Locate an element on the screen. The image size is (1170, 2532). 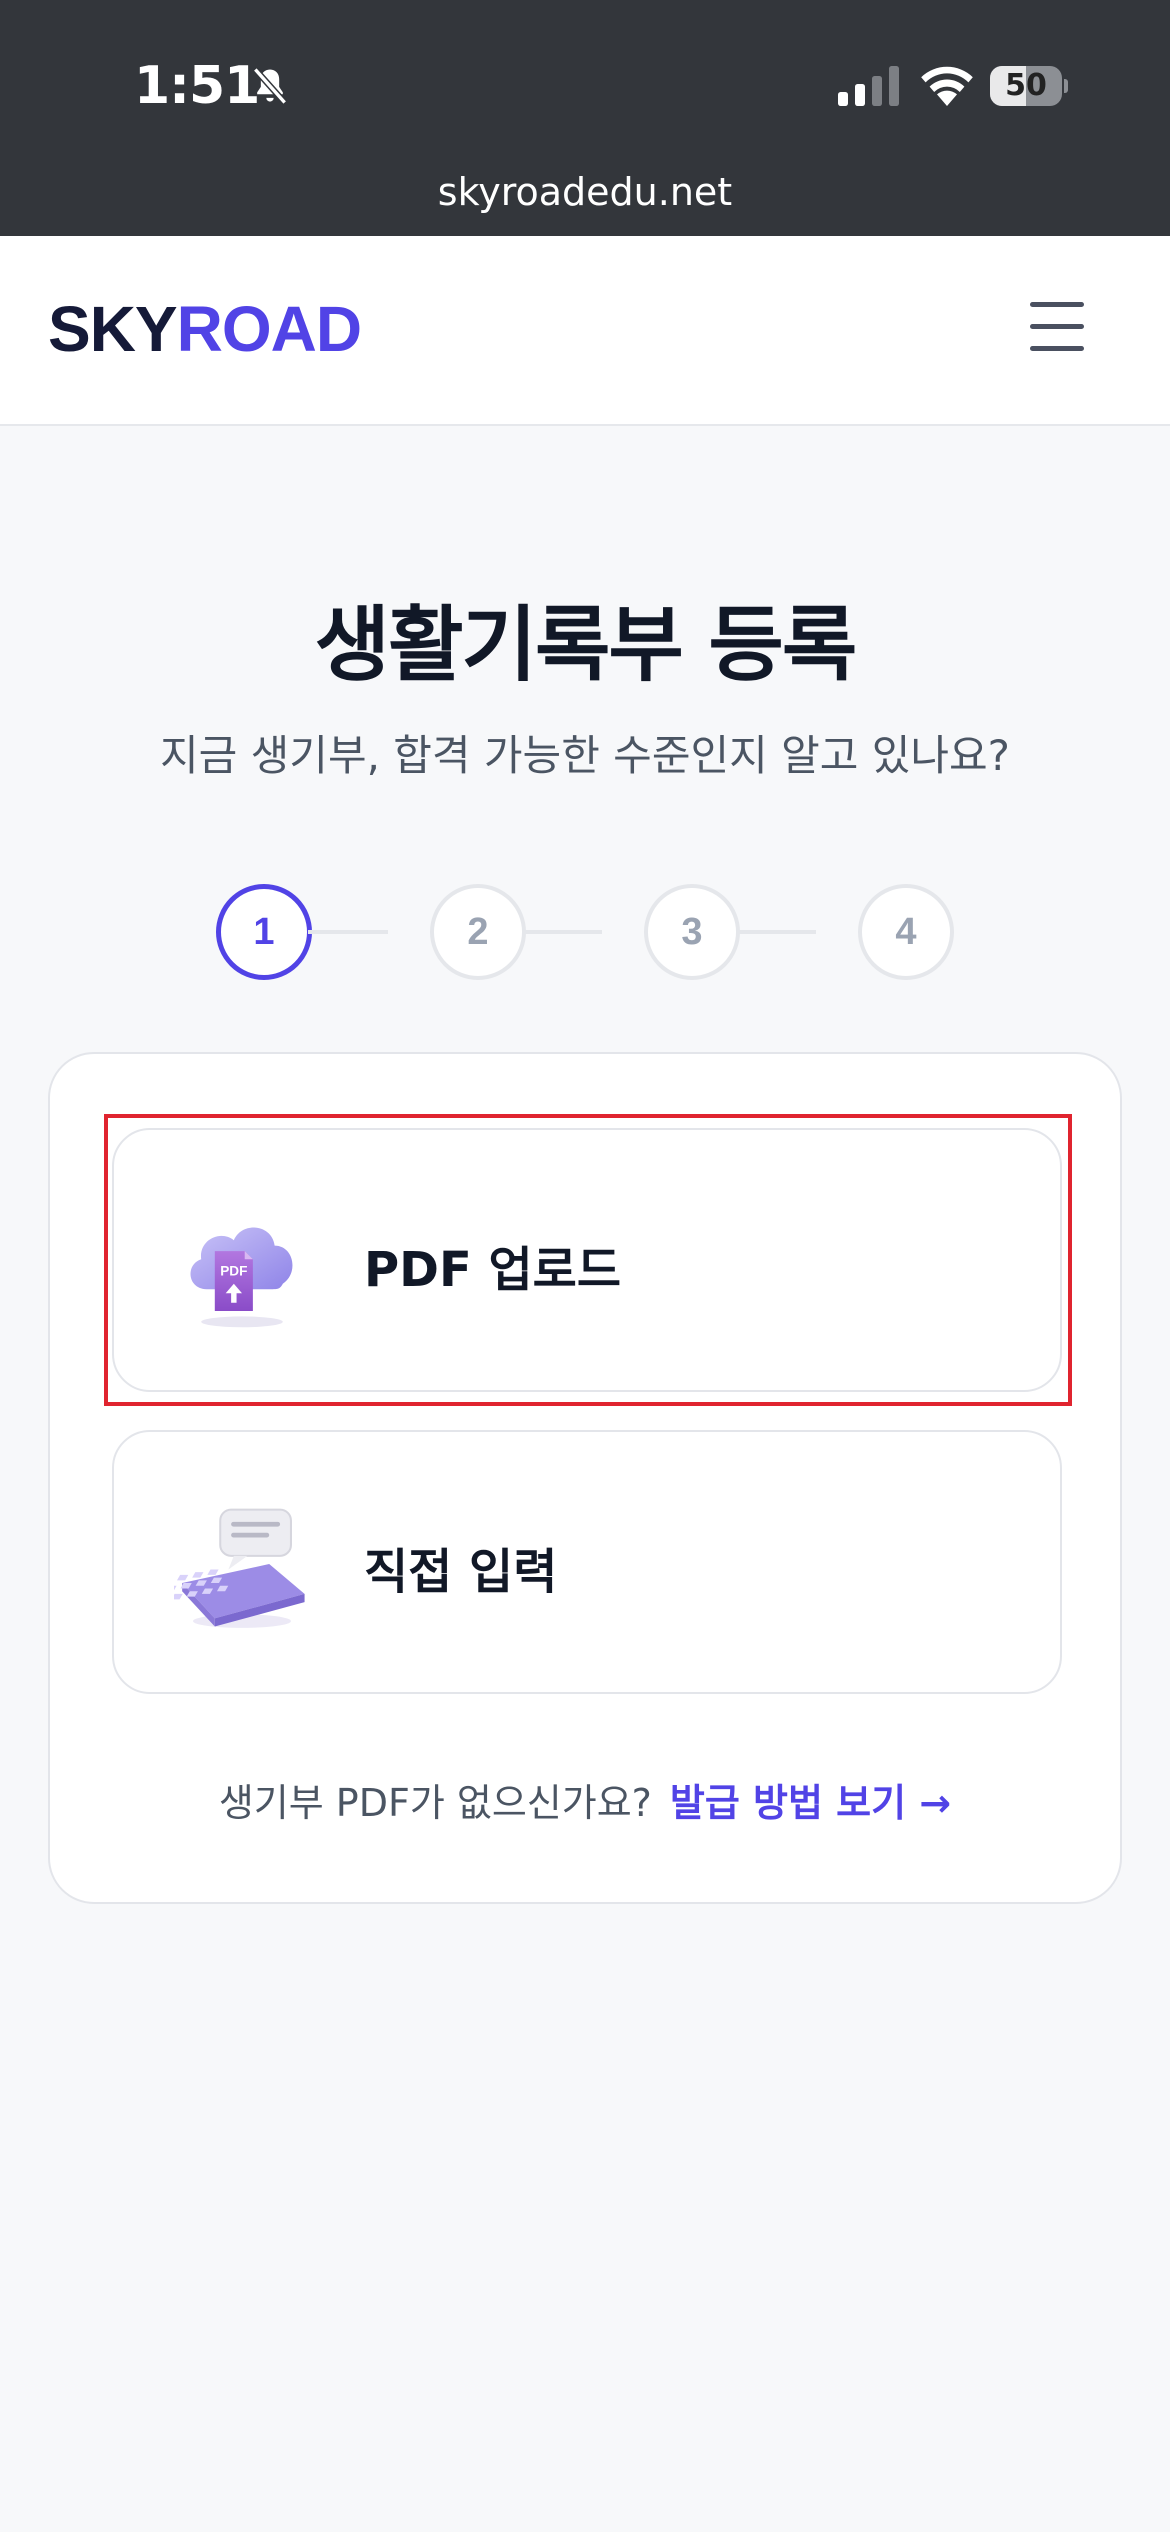
site-header: SKYROAD is located at coordinates (585, 331).